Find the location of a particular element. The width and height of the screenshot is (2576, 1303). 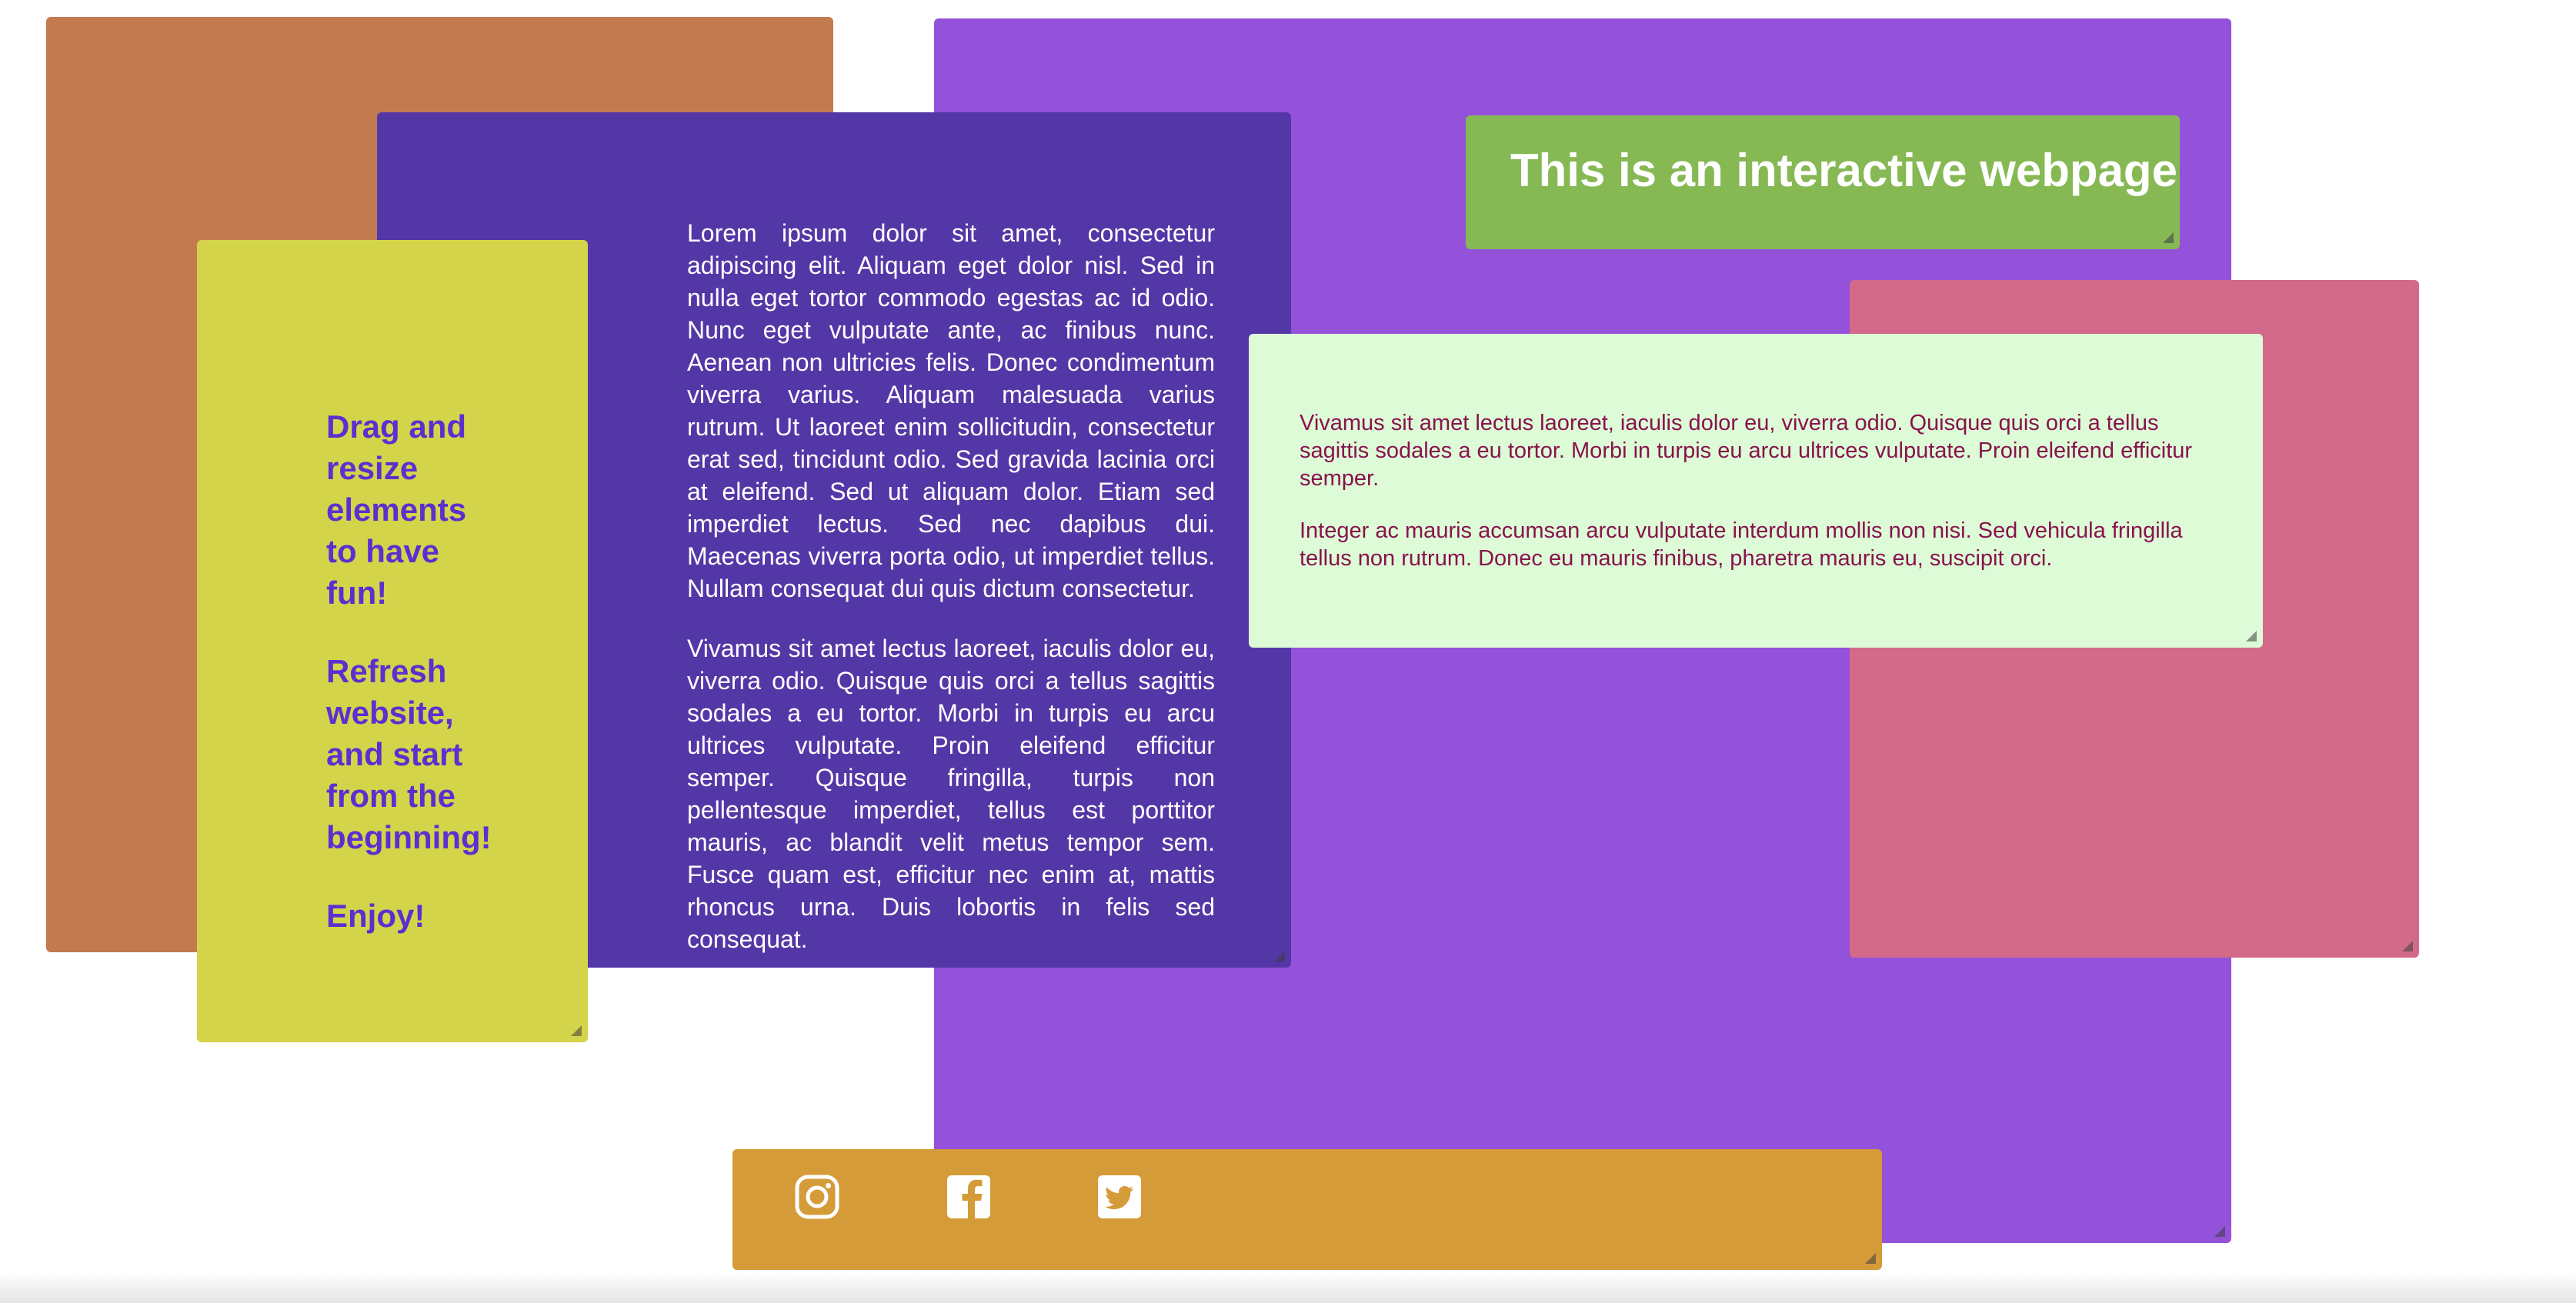

title-panel: This is an interactive webpage is located at coordinates (1823, 182).